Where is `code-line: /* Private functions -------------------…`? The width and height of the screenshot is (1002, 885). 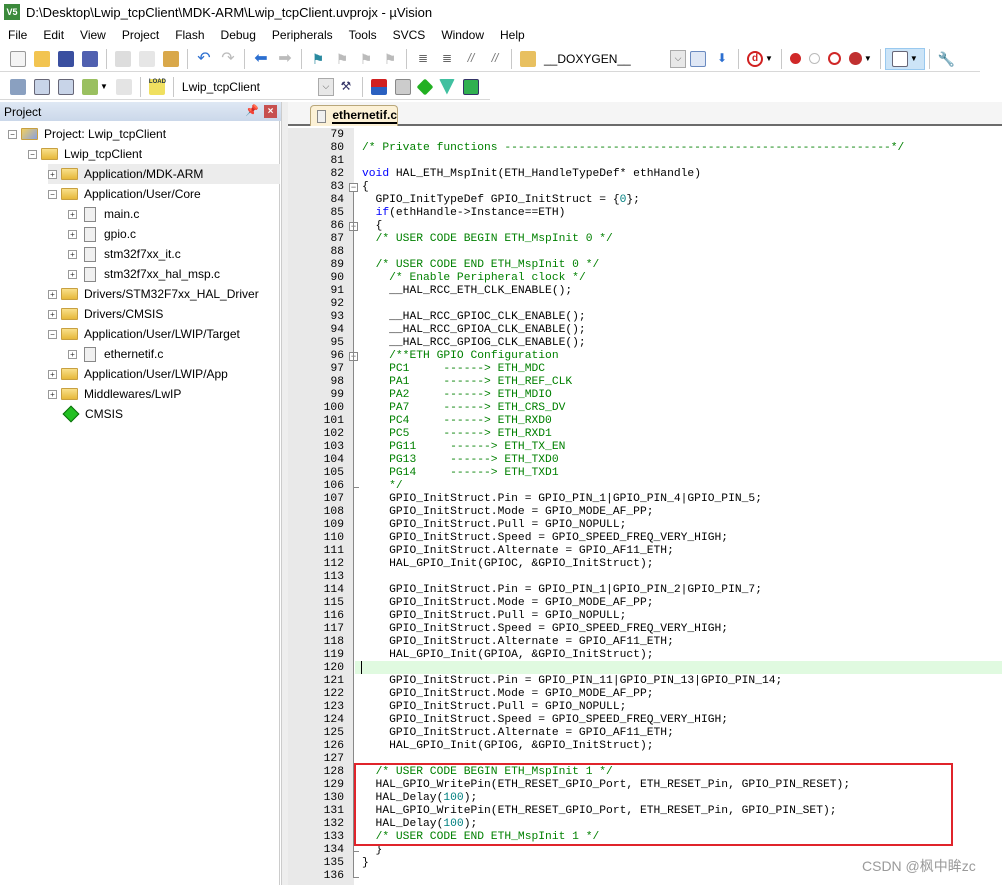 code-line: /* Private functions -------------------… is located at coordinates (633, 148).